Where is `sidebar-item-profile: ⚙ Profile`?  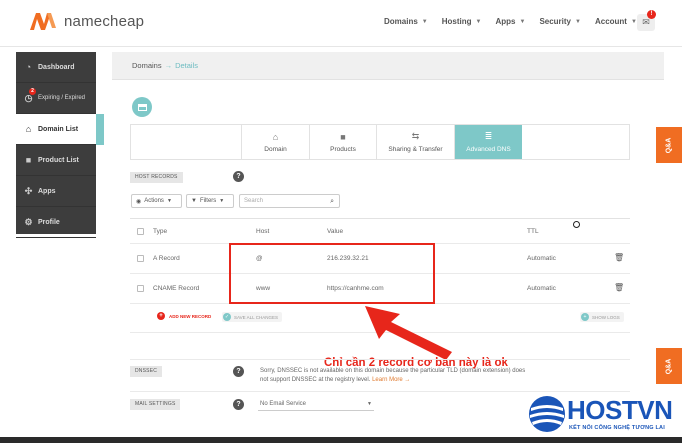 sidebar-item-profile: ⚙ Profile is located at coordinates (56, 222).